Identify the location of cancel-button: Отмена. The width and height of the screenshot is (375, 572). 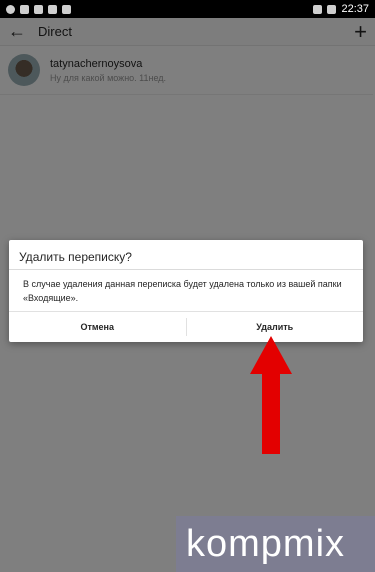
(97, 327).